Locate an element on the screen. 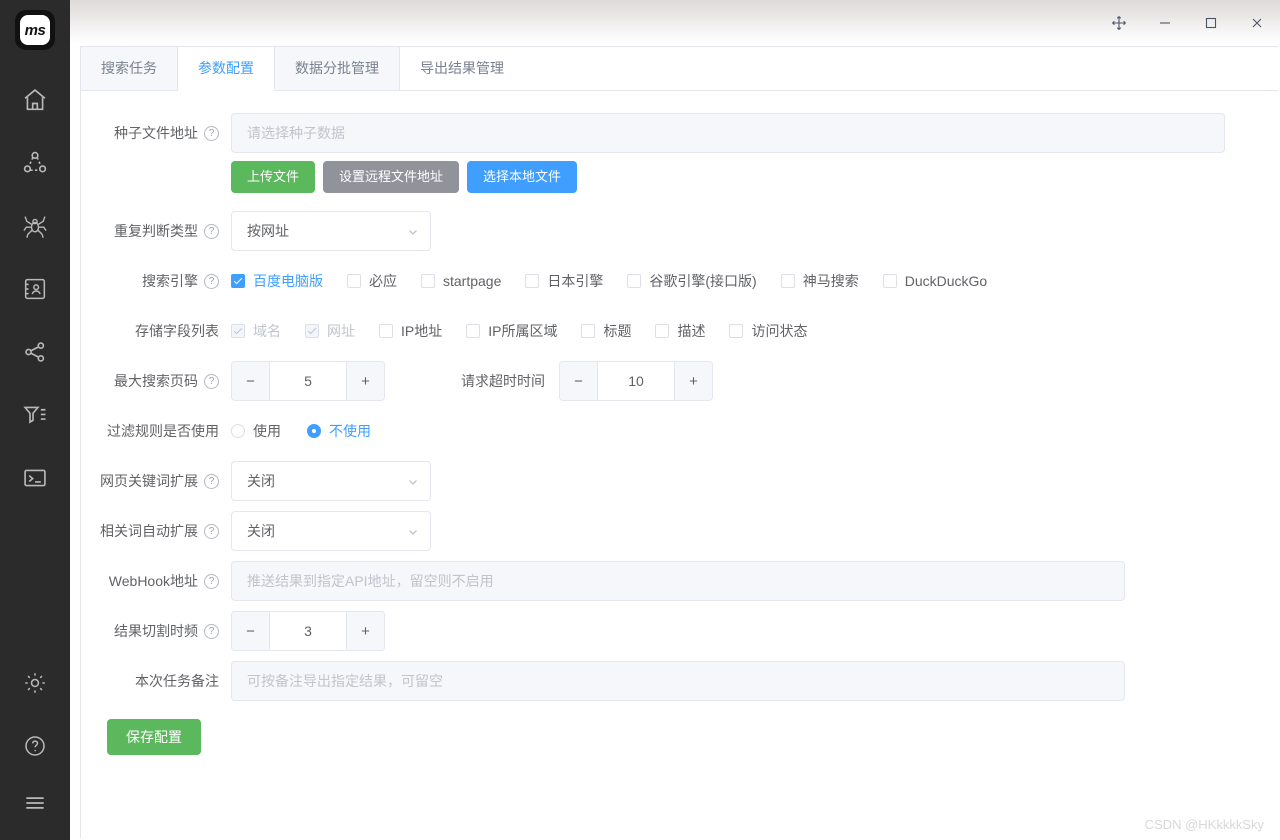 This screenshot has width=1280, height=840. help-icon-related-expand: ? is located at coordinates (211, 531).